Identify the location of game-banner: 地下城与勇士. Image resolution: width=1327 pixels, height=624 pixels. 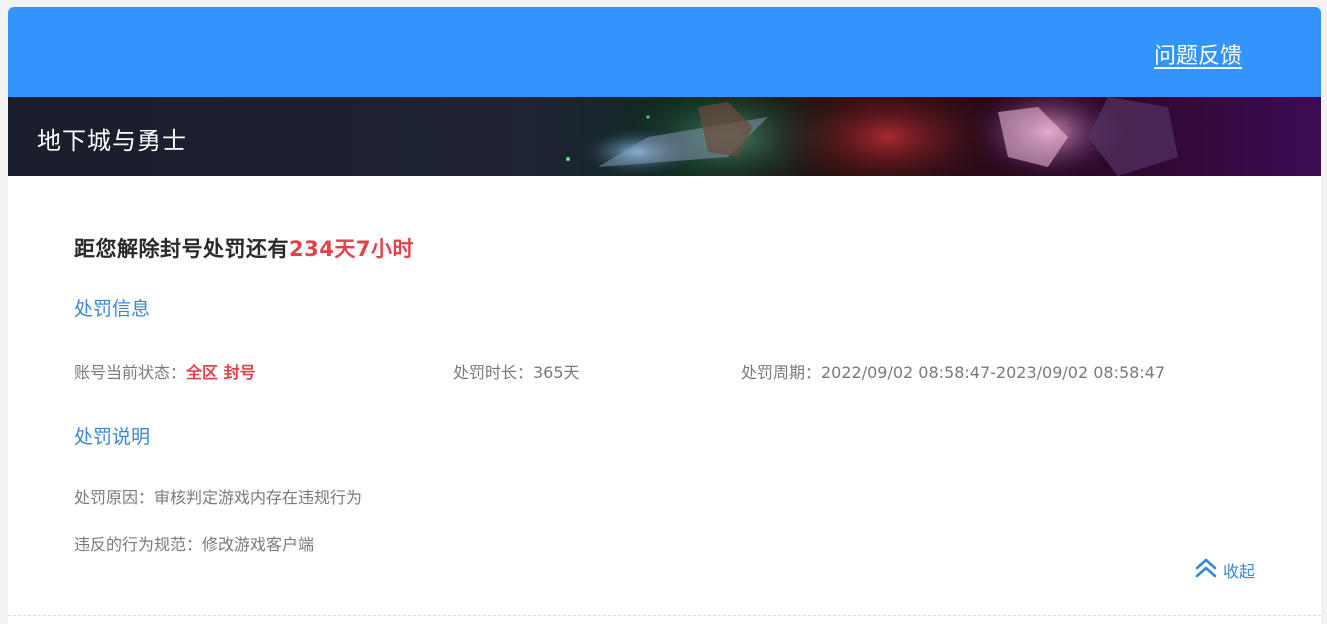
(664, 136).